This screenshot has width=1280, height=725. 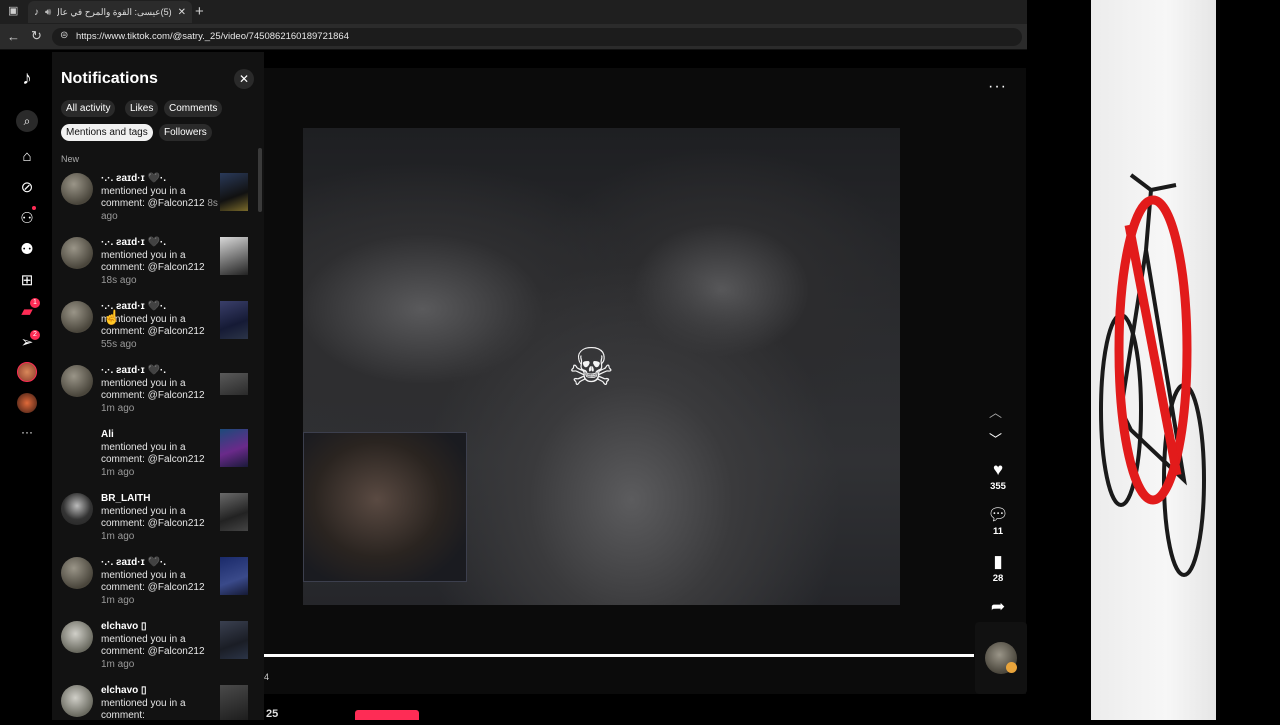 I want to click on comment-icon: 💬︎, so click(x=998, y=515).